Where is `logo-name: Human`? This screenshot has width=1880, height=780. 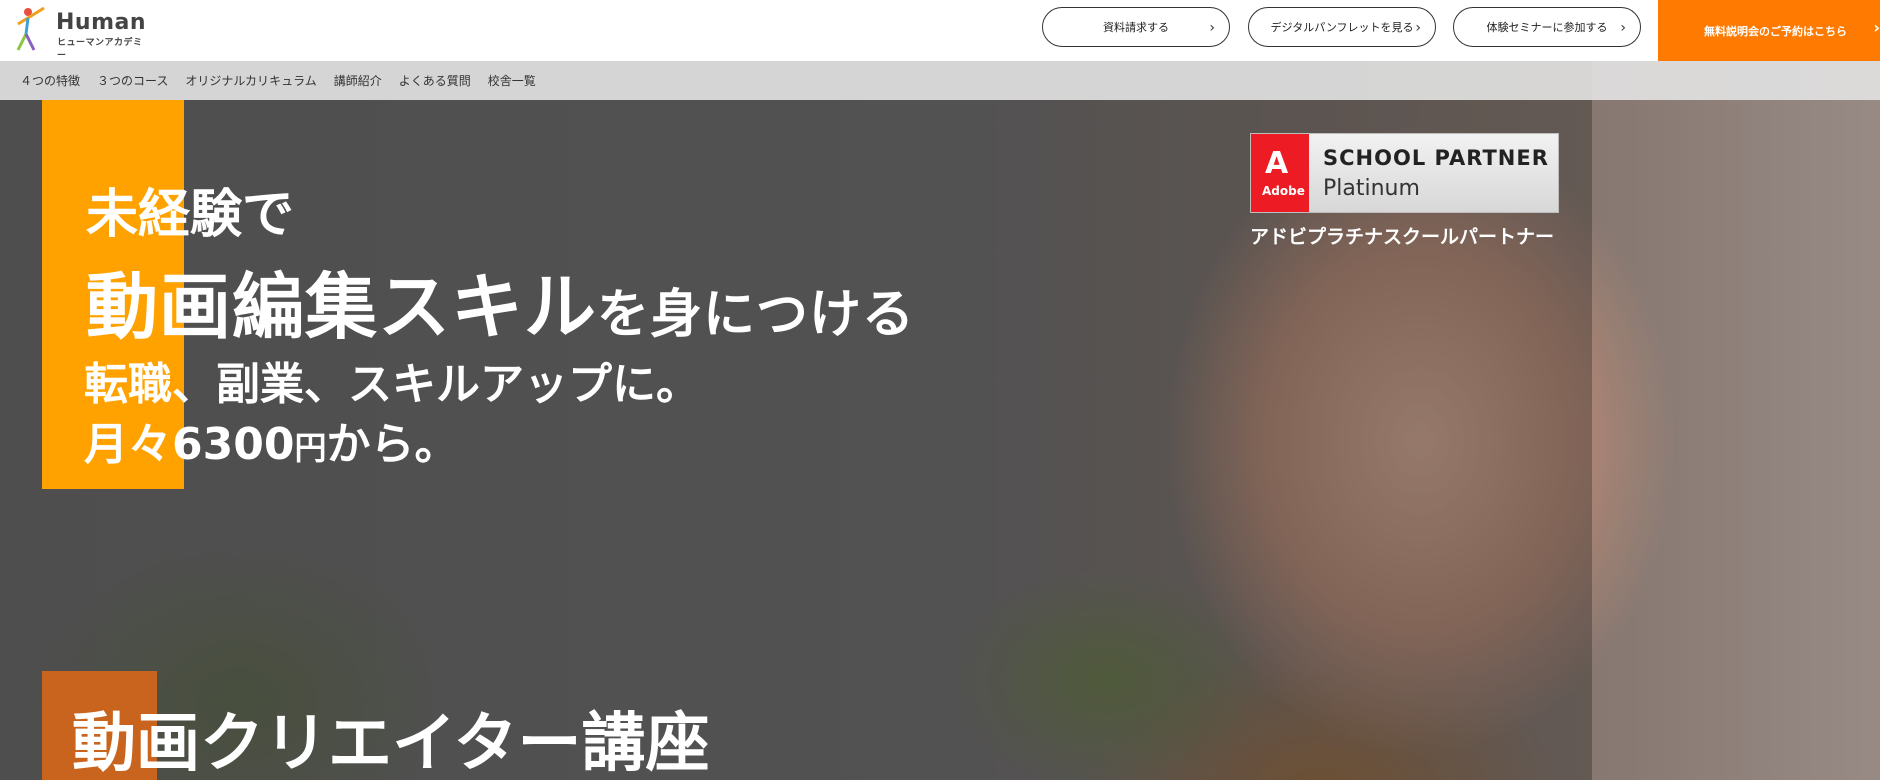 logo-name: Human is located at coordinates (101, 22).